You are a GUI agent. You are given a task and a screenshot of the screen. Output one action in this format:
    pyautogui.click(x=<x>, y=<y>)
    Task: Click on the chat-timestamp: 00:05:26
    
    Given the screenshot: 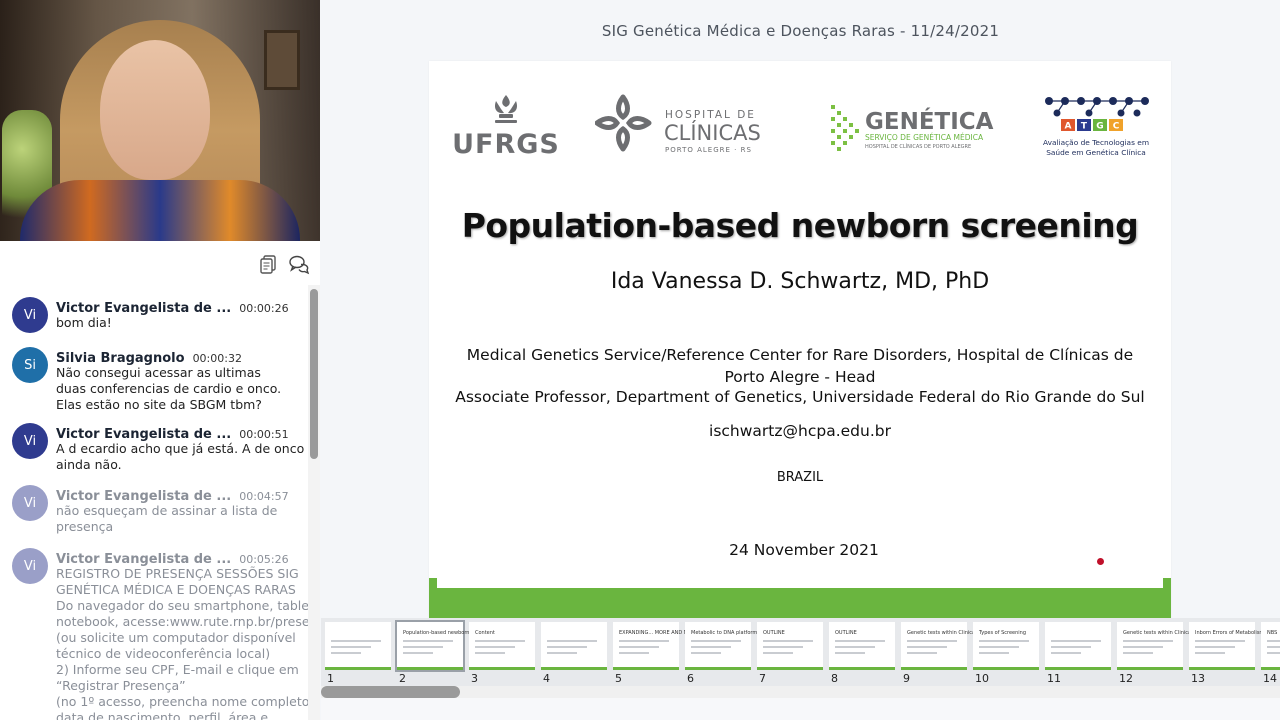 What is the action you would take?
    pyautogui.click(x=264, y=559)
    